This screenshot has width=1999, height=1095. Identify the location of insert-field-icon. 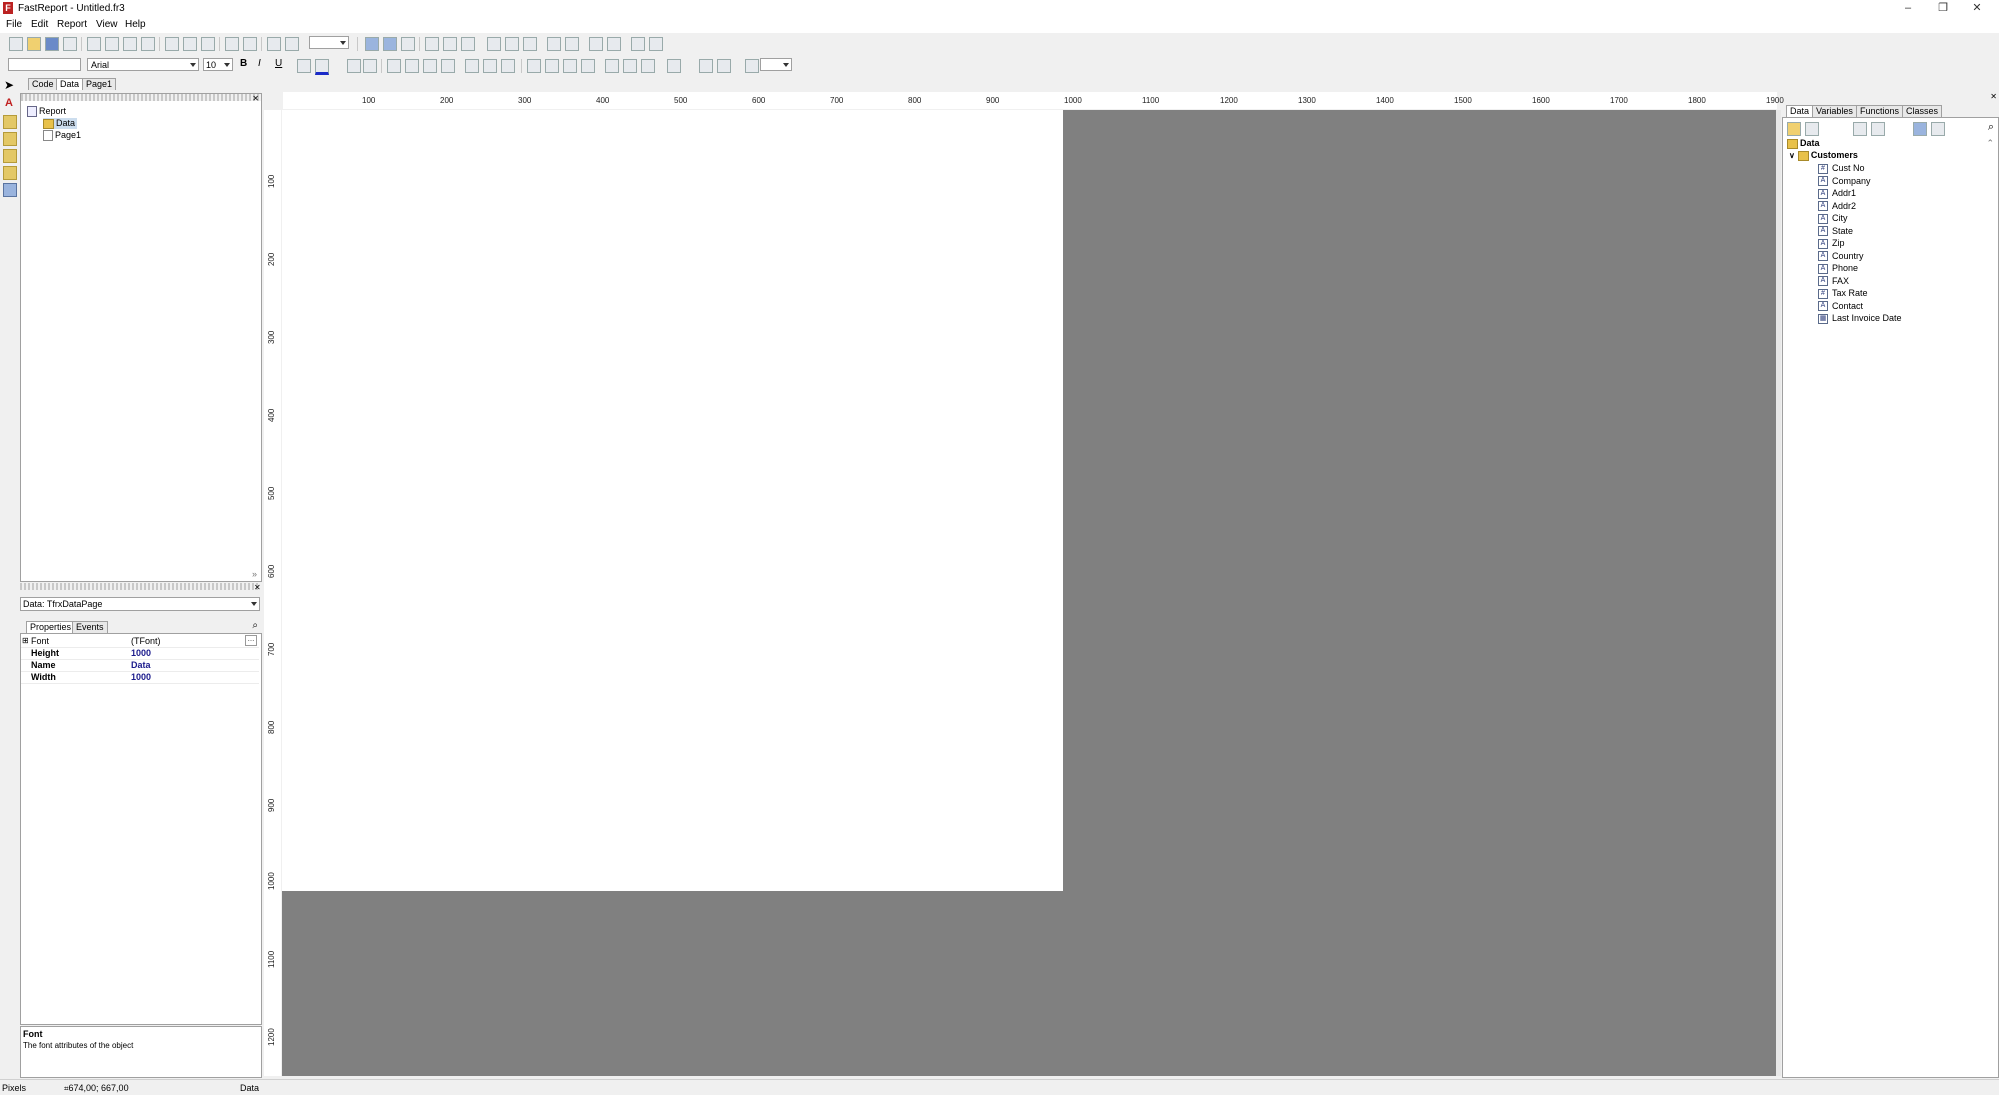
(1920, 129).